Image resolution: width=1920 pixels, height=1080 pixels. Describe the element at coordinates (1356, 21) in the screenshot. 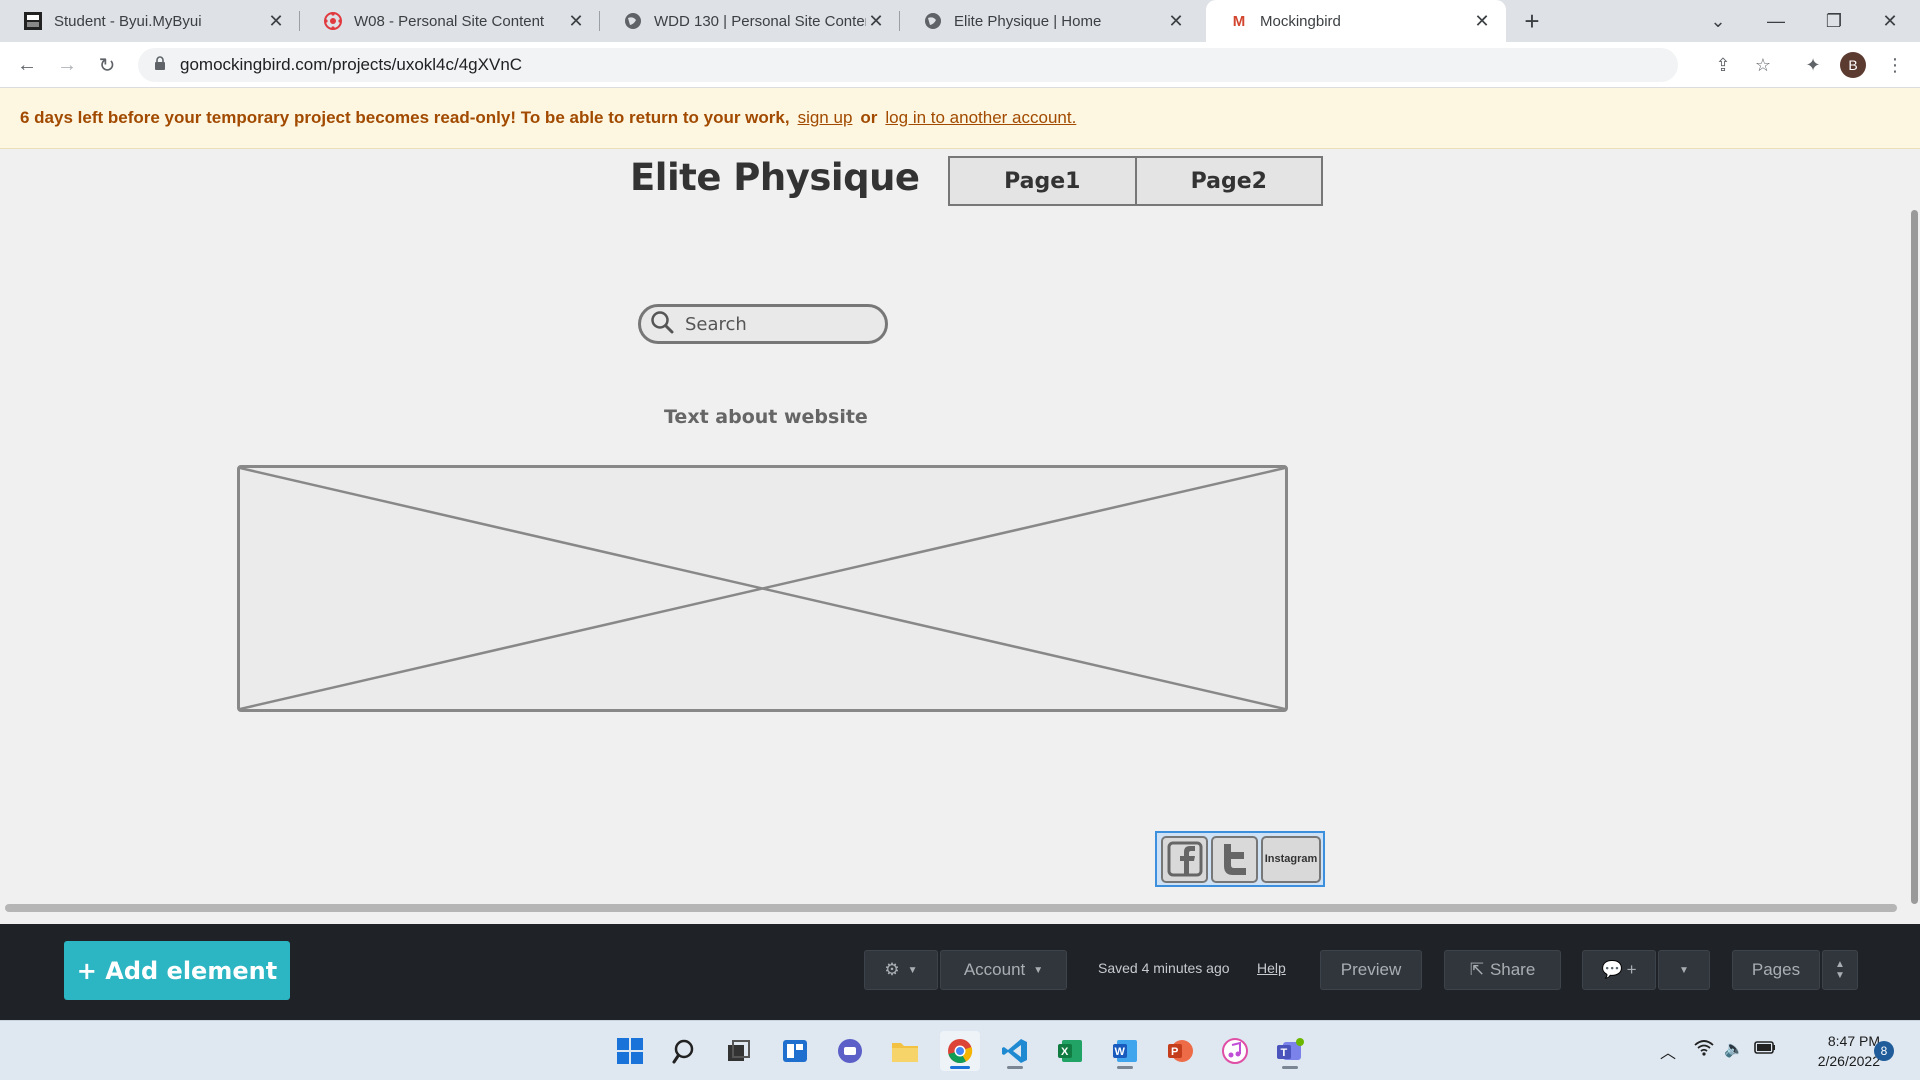

I see `browser-tab-active: M Mockingbird ✕` at that location.